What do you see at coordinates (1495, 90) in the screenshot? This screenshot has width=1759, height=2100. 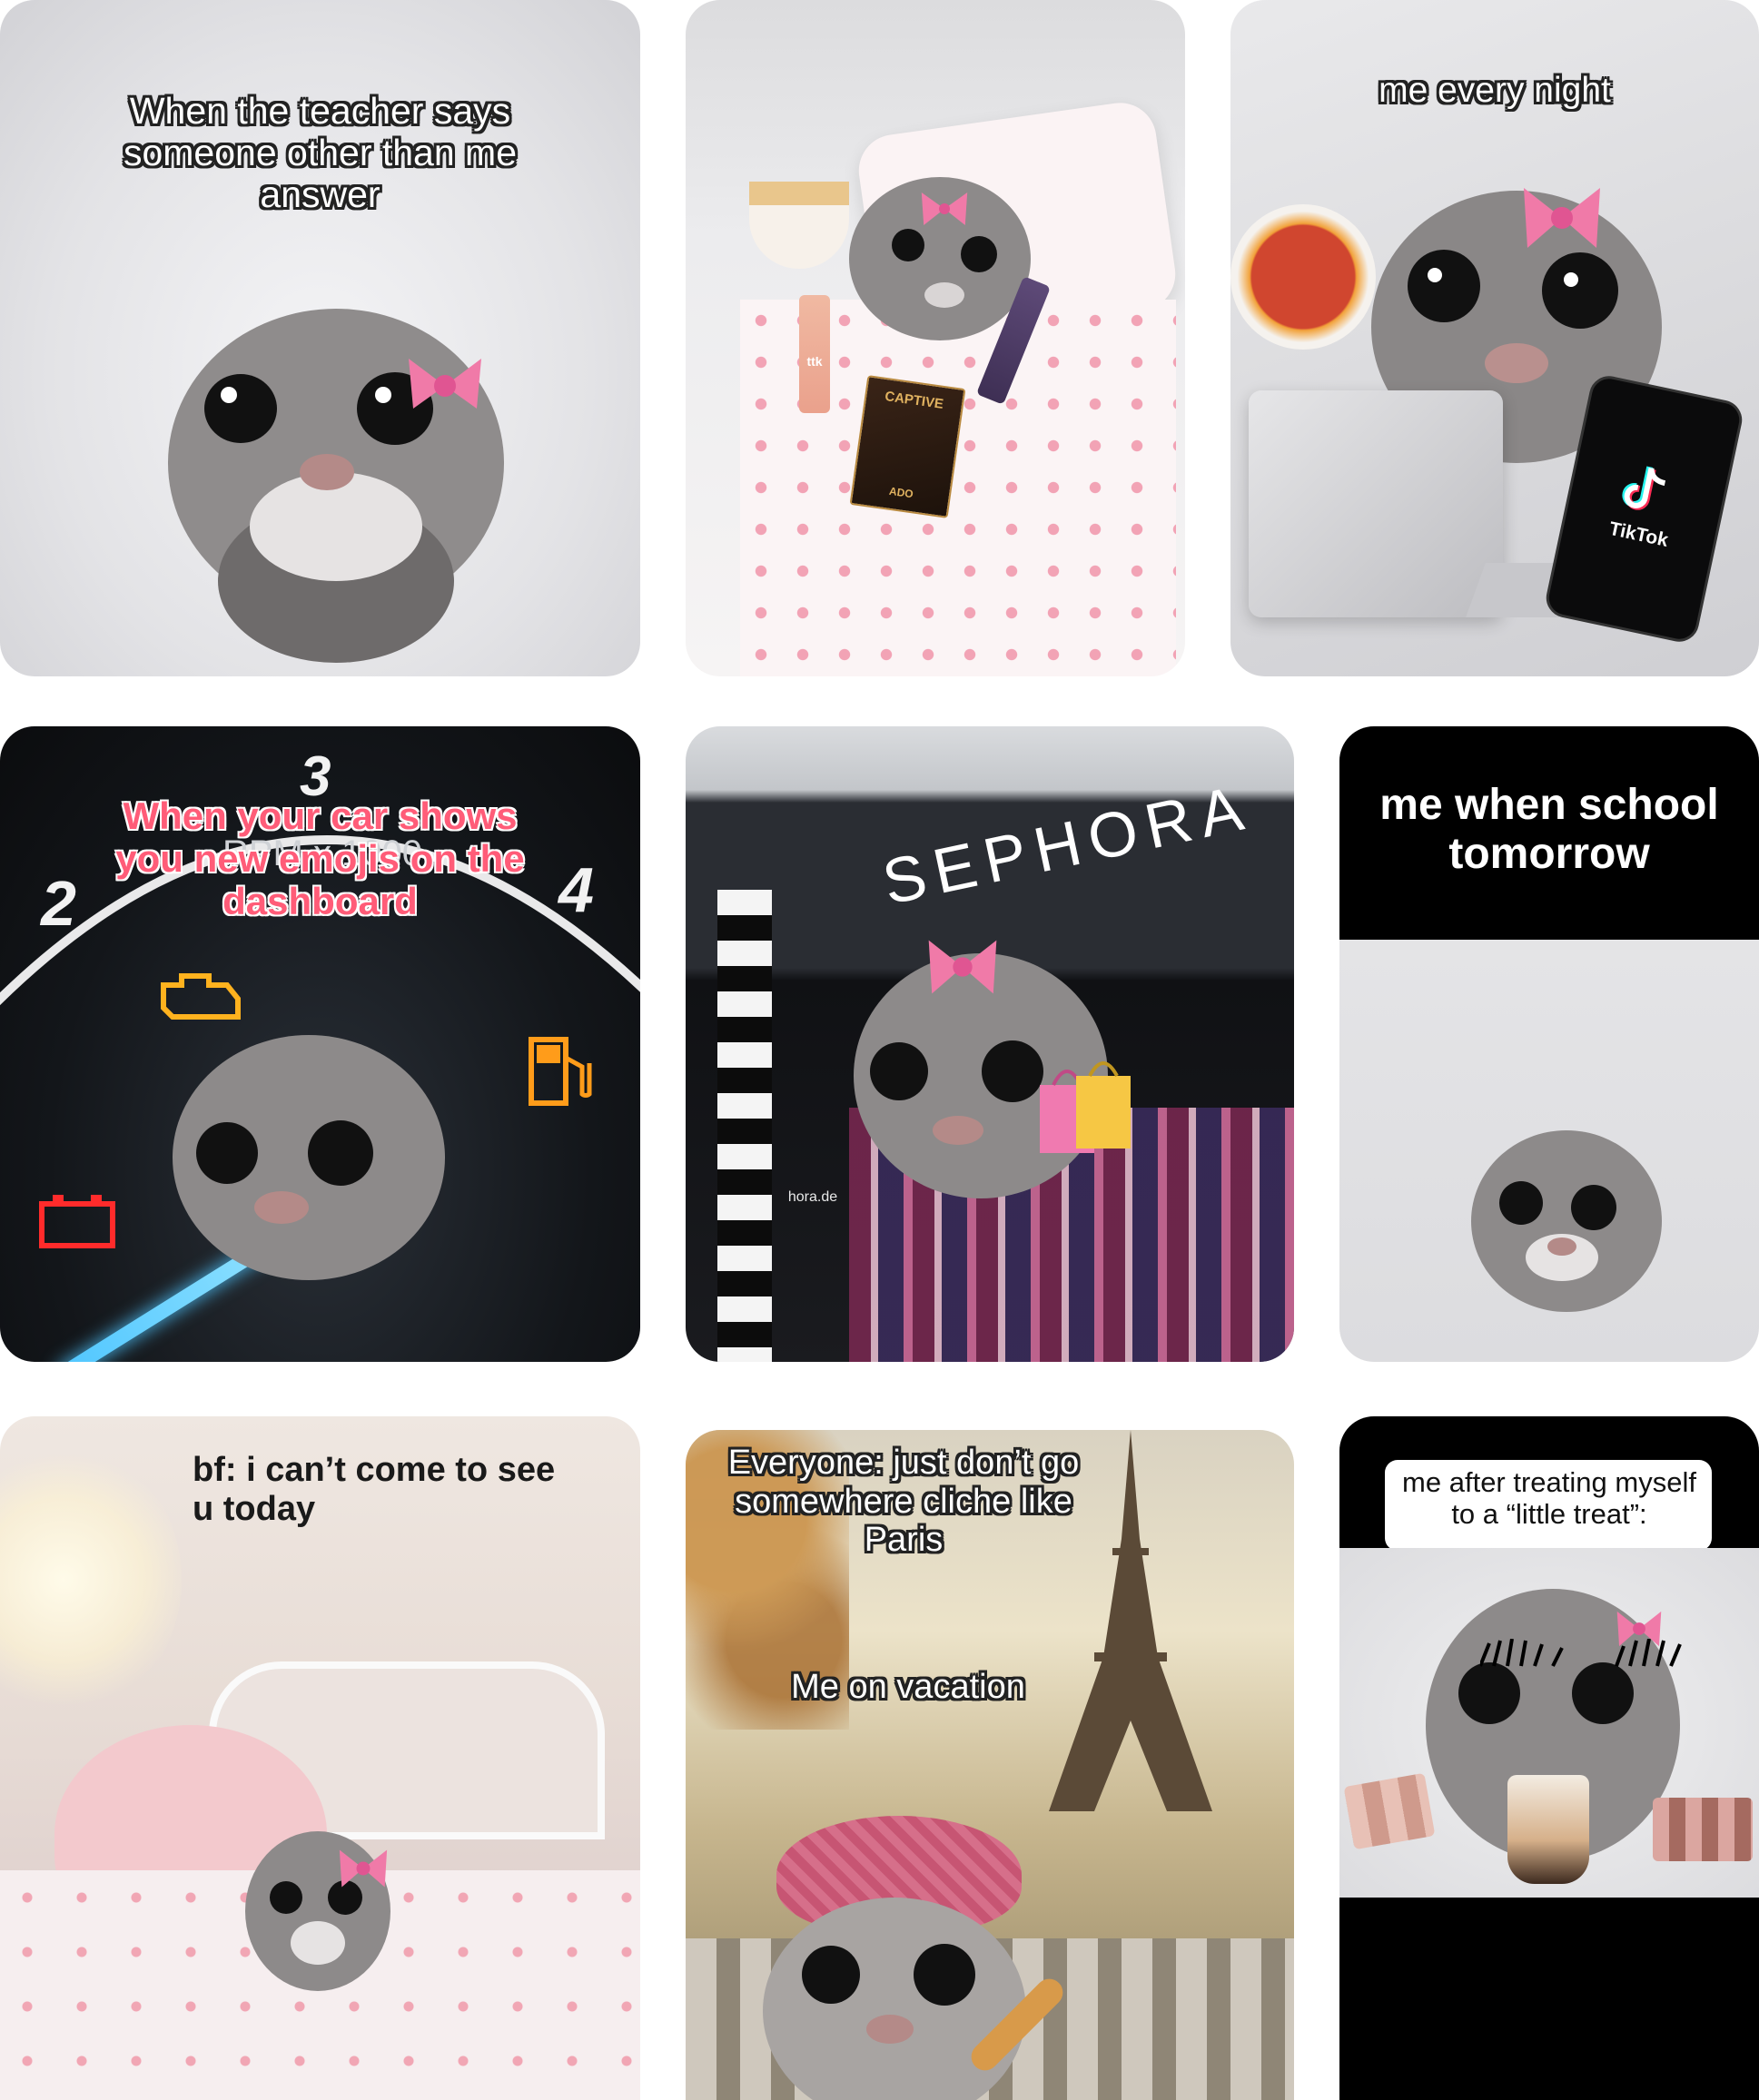 I see `card-caption: me every night` at bounding box center [1495, 90].